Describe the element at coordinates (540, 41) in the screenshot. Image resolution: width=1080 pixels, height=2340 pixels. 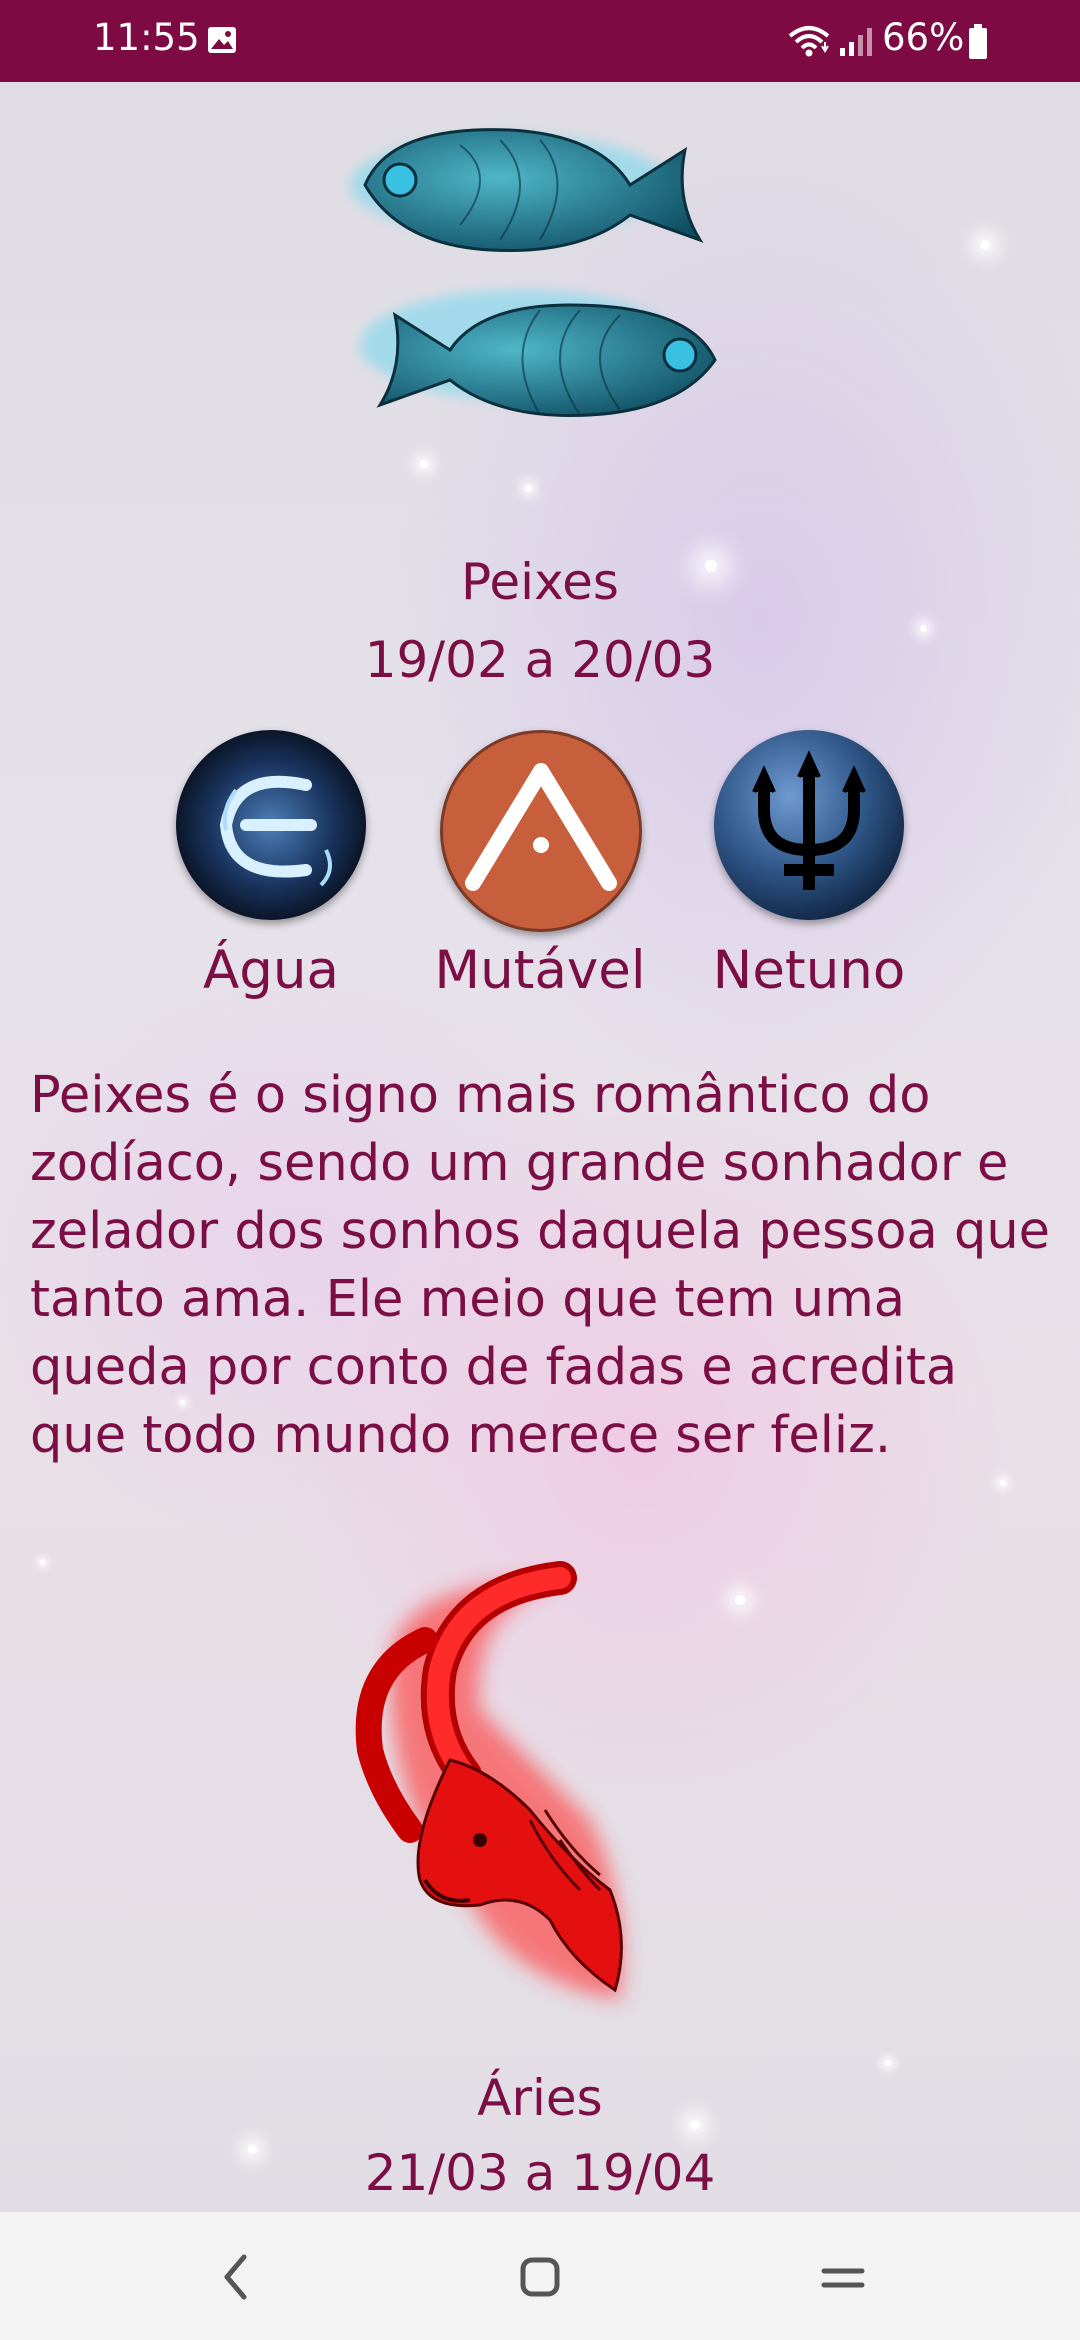
I see `status-bar: 11:55 66%` at that location.